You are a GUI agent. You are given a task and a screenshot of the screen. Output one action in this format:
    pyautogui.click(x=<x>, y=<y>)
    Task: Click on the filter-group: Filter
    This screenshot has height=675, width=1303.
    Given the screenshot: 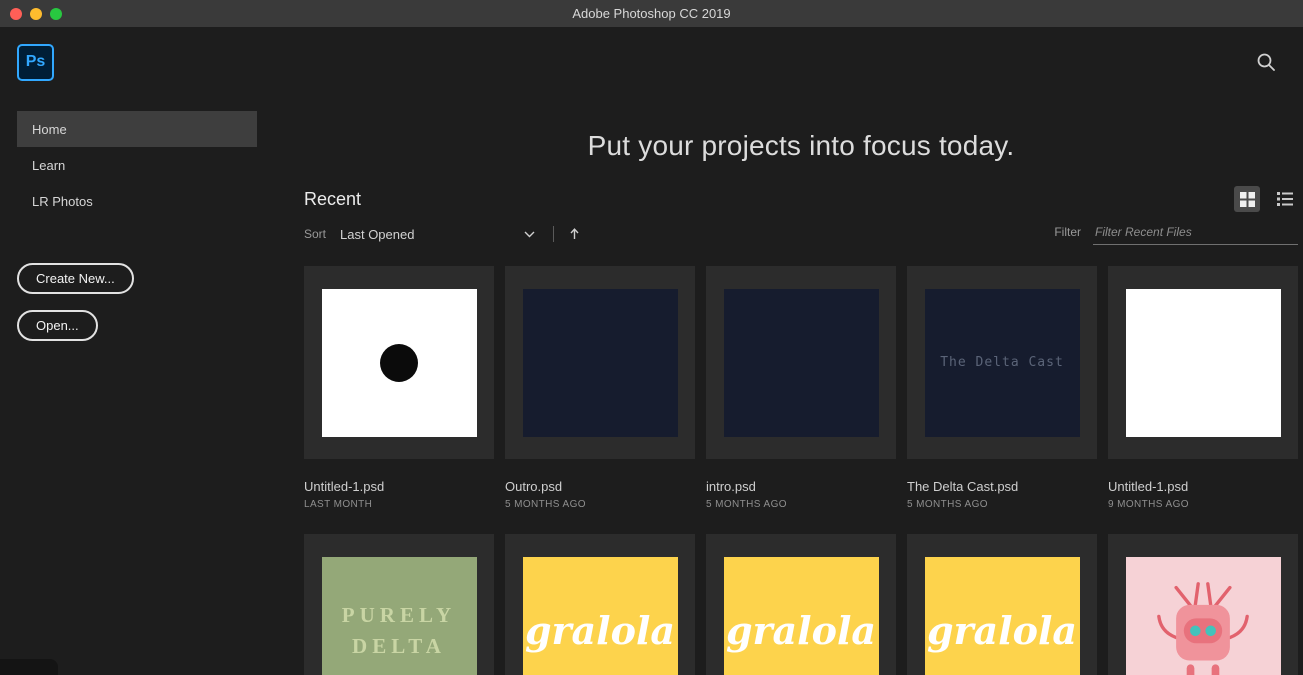 What is the action you would take?
    pyautogui.click(x=1176, y=234)
    